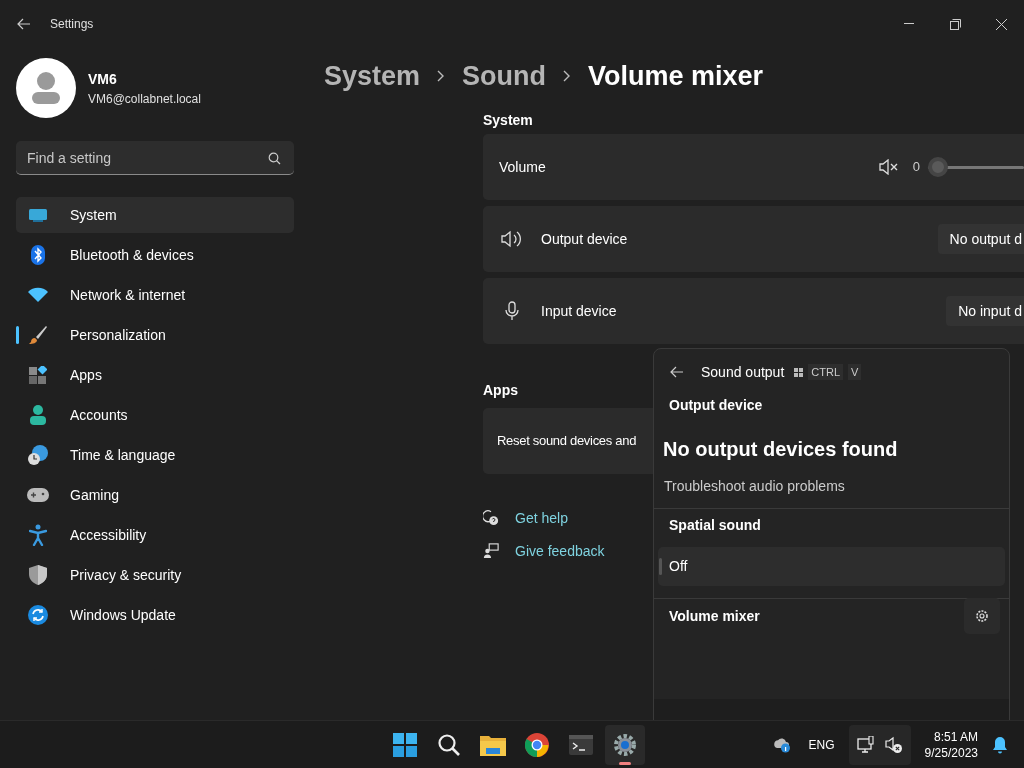  I want to click on setting-label: Output device, so click(584, 239).